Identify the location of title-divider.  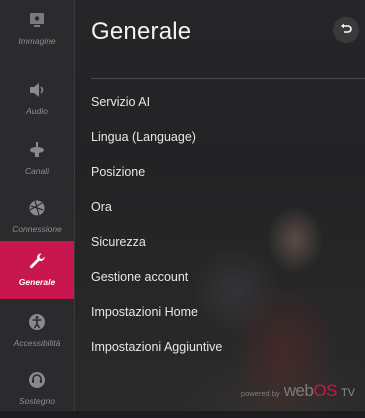
(228, 78).